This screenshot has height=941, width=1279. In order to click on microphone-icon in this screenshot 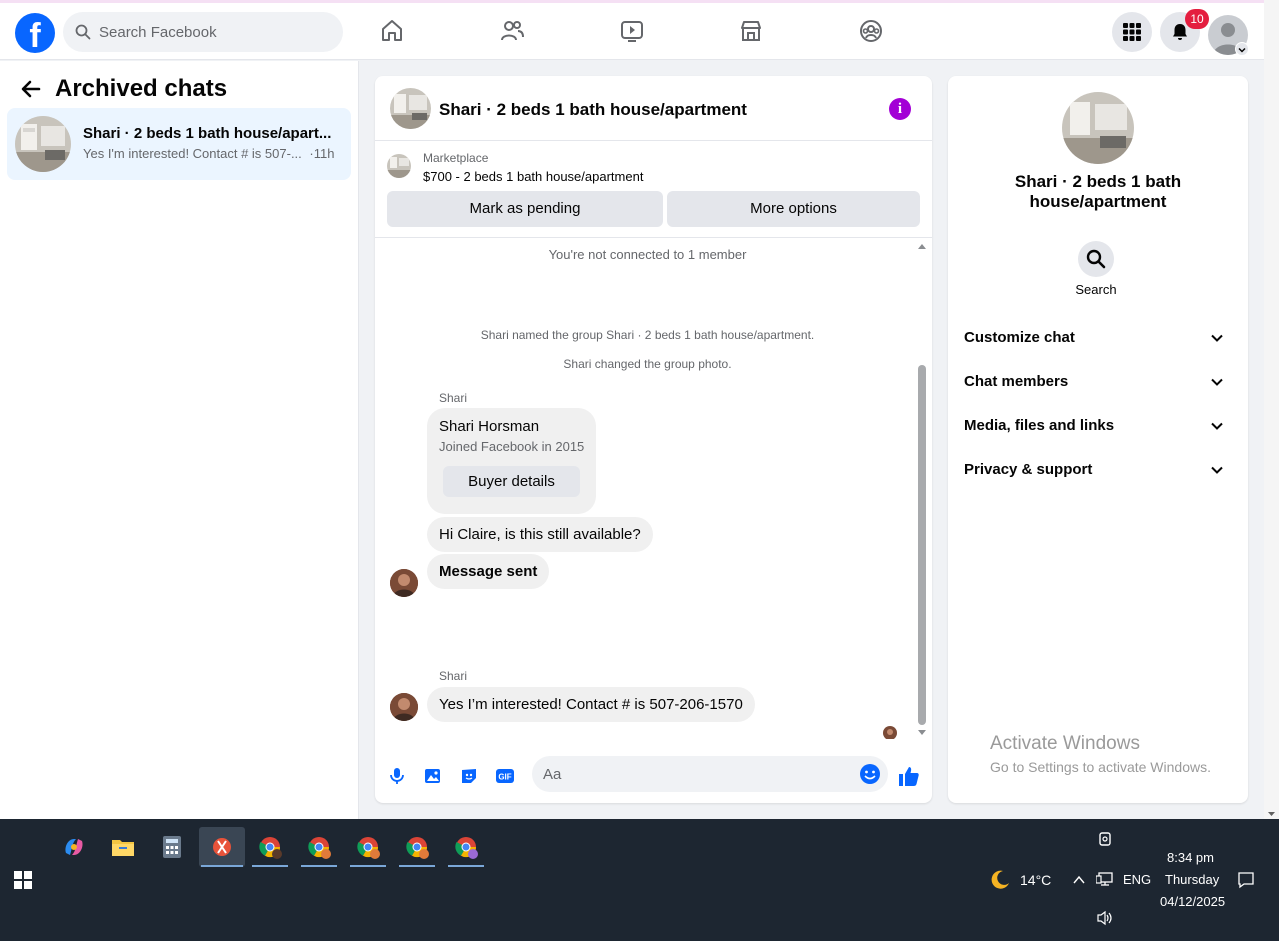, I will do `click(397, 776)`.